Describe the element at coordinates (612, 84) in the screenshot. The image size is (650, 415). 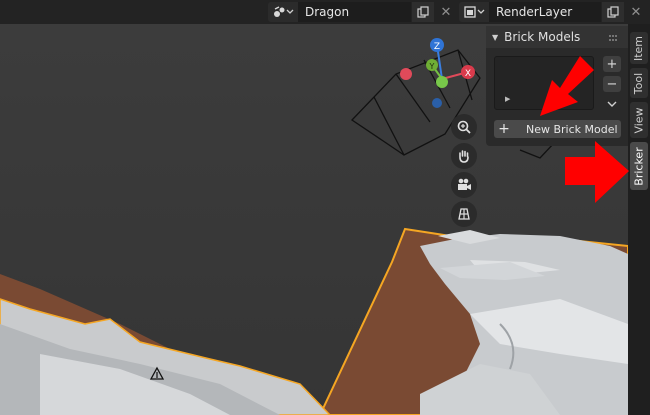
I see `remove-model-button: −` at that location.